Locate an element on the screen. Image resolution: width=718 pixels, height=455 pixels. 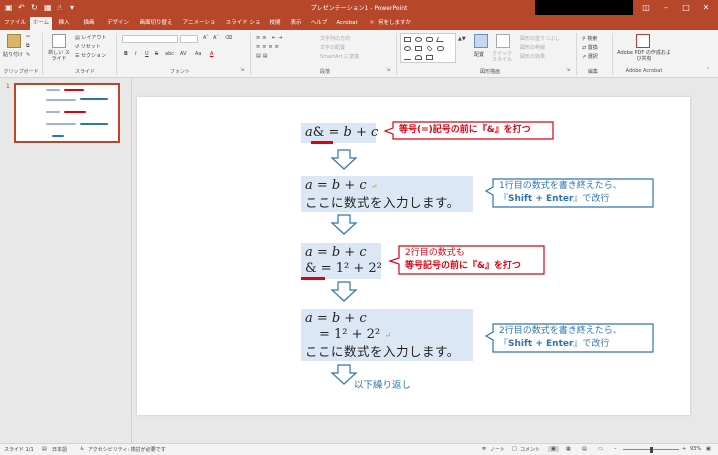
columns-icon: ▤▤ is located at coordinates (262, 56).